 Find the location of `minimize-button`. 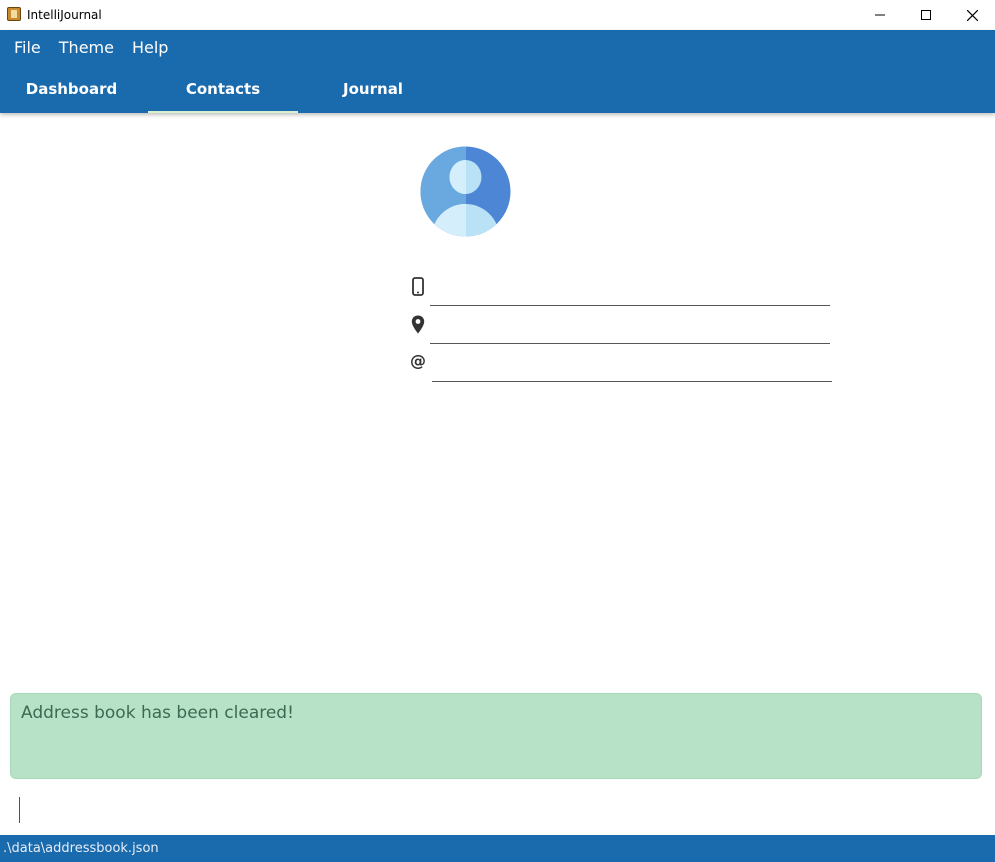

minimize-button is located at coordinates (880, 15).